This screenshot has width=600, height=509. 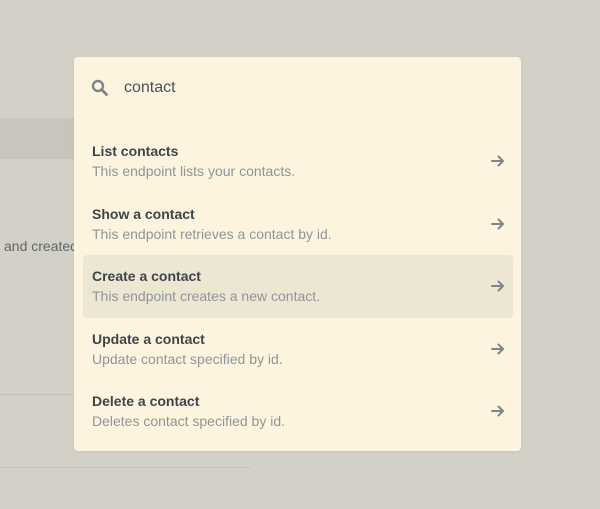 What do you see at coordinates (125, 467) in the screenshot?
I see `background-divider` at bounding box center [125, 467].